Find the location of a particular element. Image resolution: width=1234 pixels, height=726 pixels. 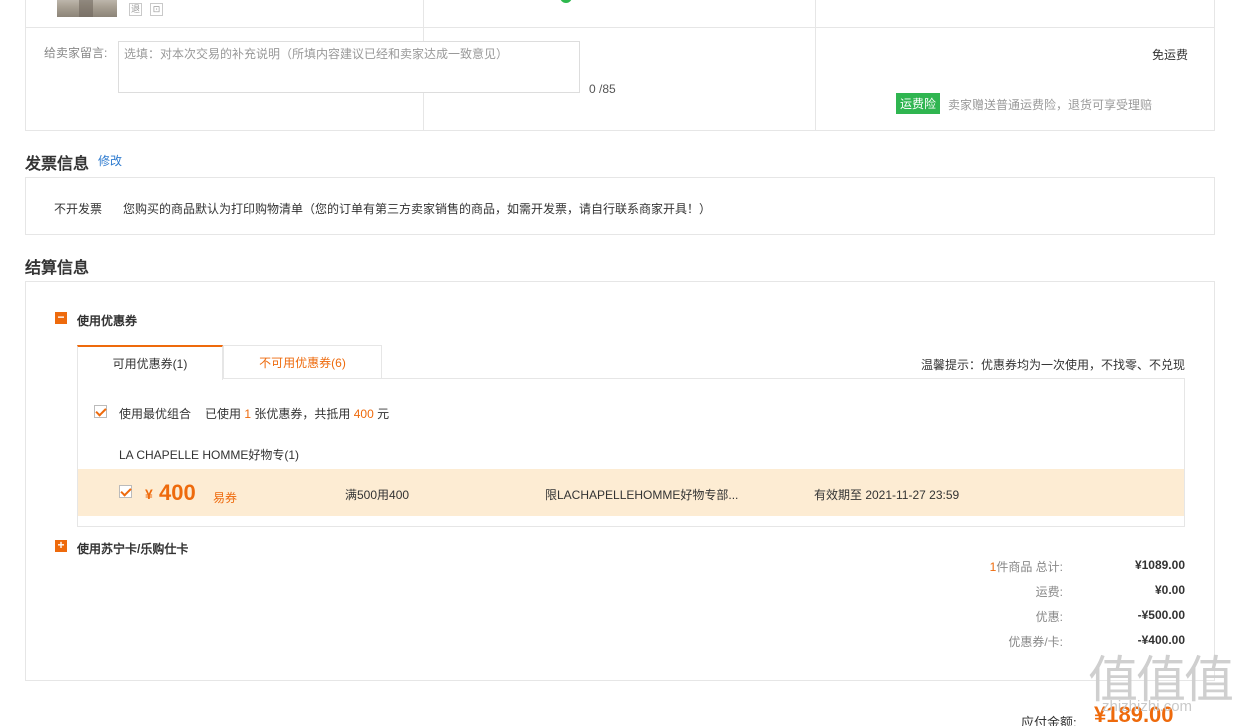

summary-discount-value: -¥500.00 is located at coordinates (1161, 615).